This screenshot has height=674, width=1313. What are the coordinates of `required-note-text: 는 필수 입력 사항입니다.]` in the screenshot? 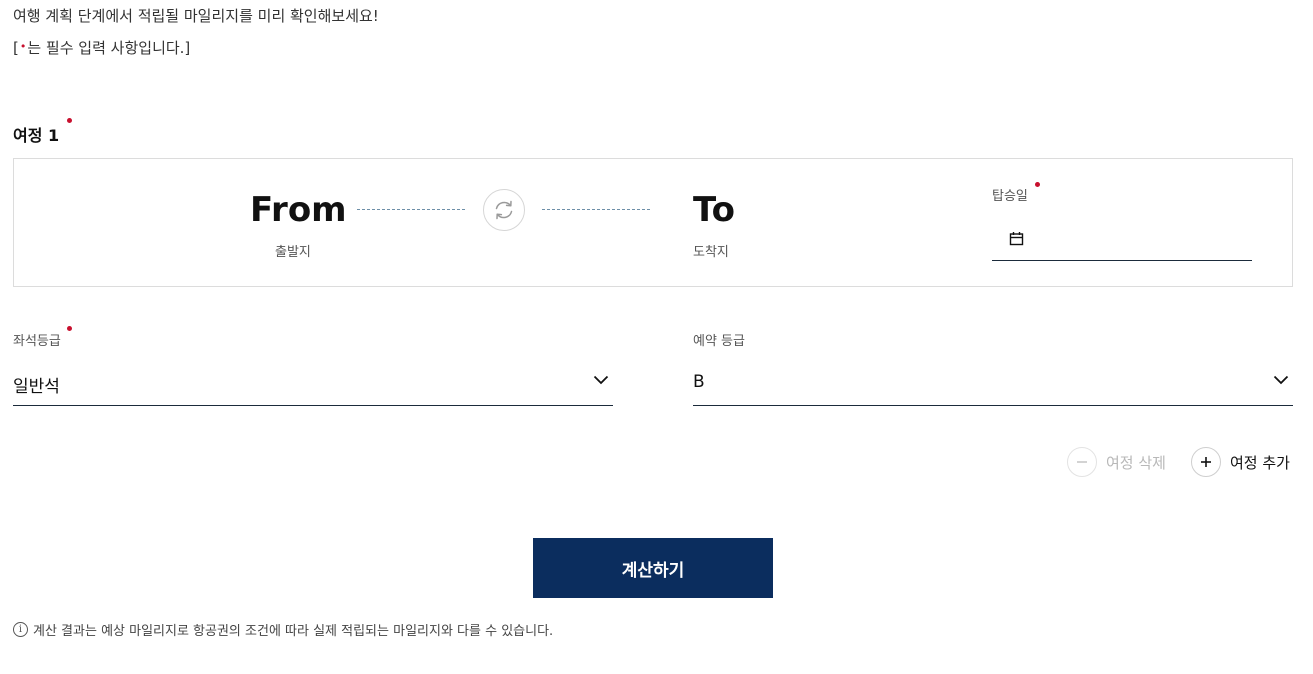 It's located at (109, 48).